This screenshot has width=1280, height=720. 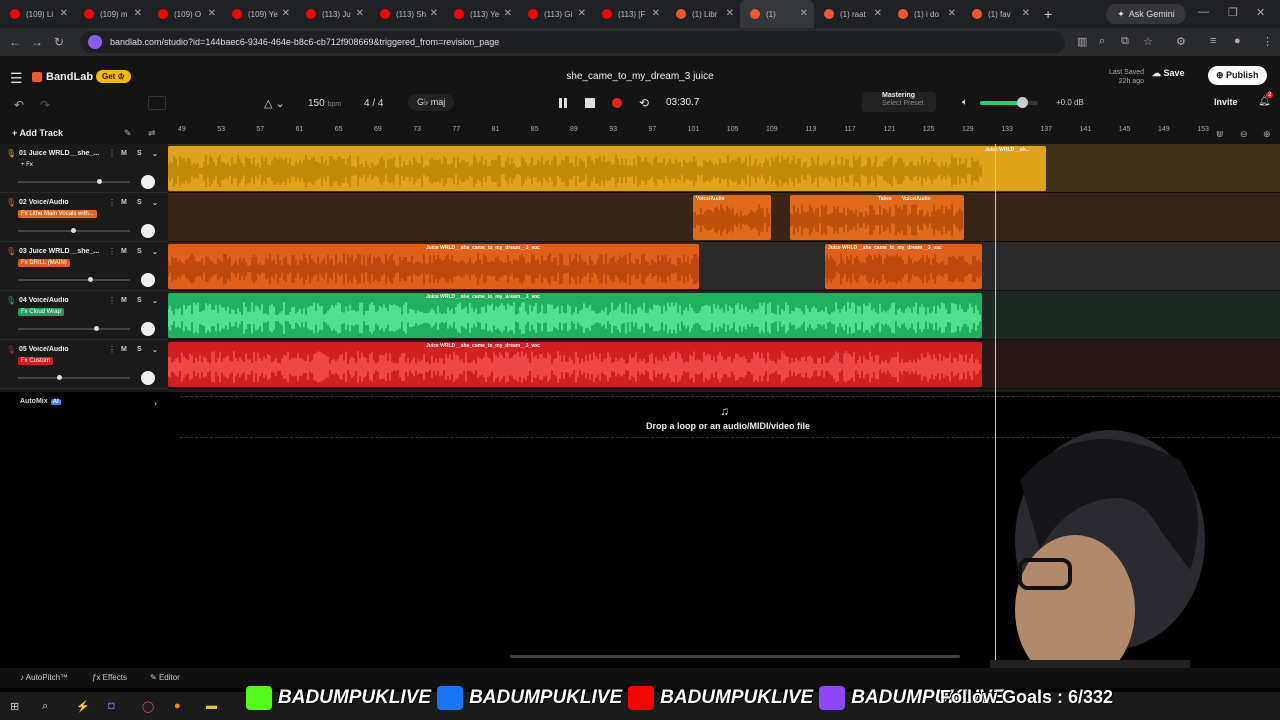 I want to click on zoom-icon: ⌕, so click(x=1102, y=41).